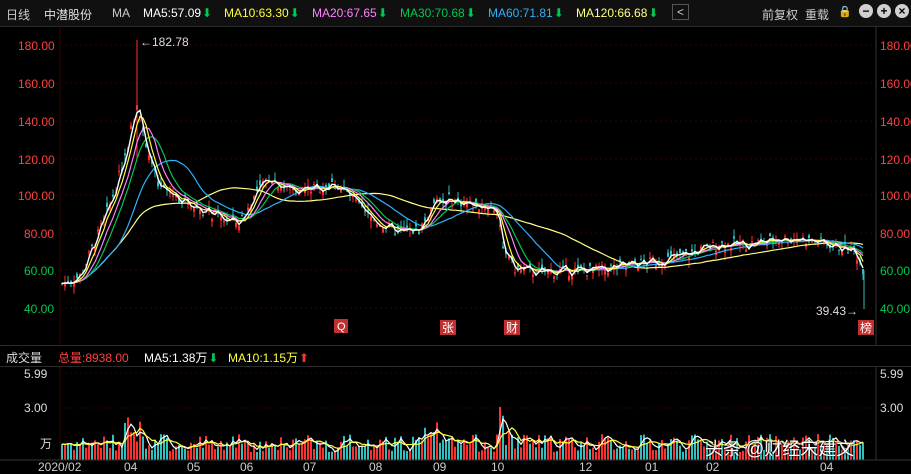 Image resolution: width=911 pixels, height=474 pixels. I want to click on arrow-up-icon: ⬆, so click(304, 358).